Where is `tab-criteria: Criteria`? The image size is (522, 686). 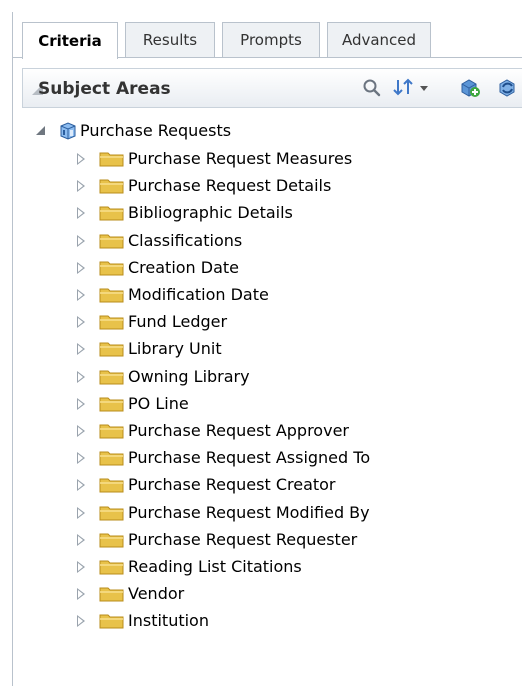
tab-criteria: Criteria is located at coordinates (70, 40).